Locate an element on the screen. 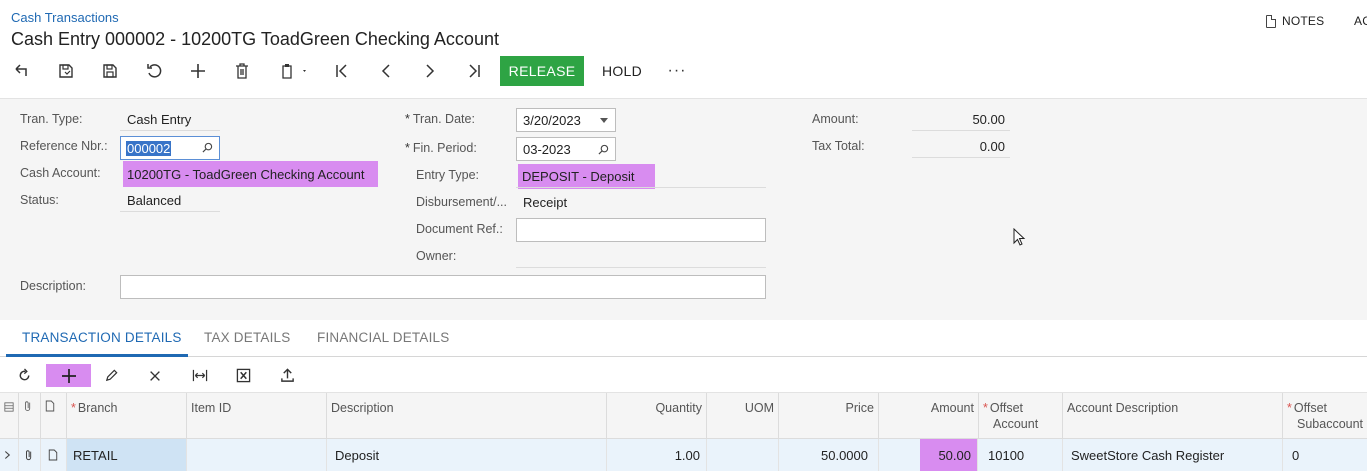 The image size is (1367, 471). notes-header is located at coordinates (54, 416).